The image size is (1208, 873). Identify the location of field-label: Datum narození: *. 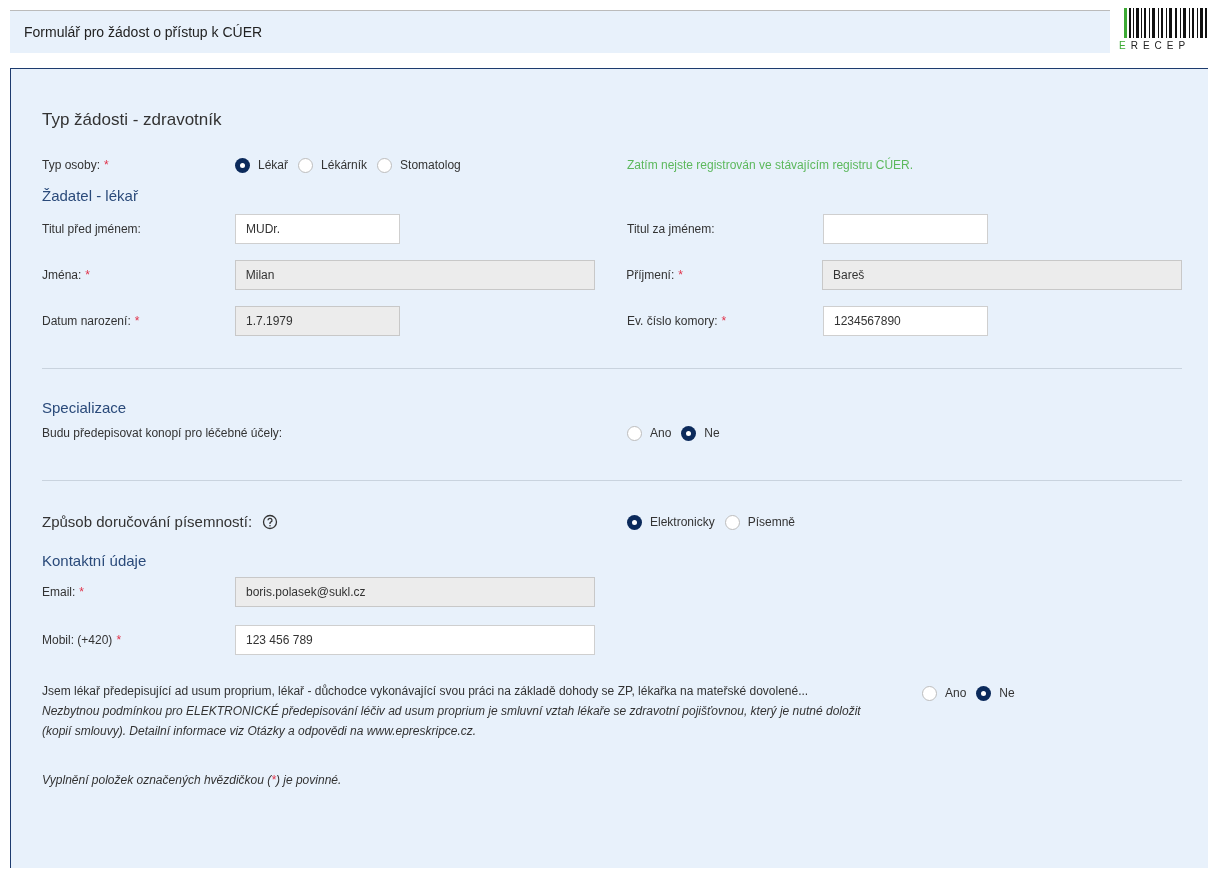
(91, 321).